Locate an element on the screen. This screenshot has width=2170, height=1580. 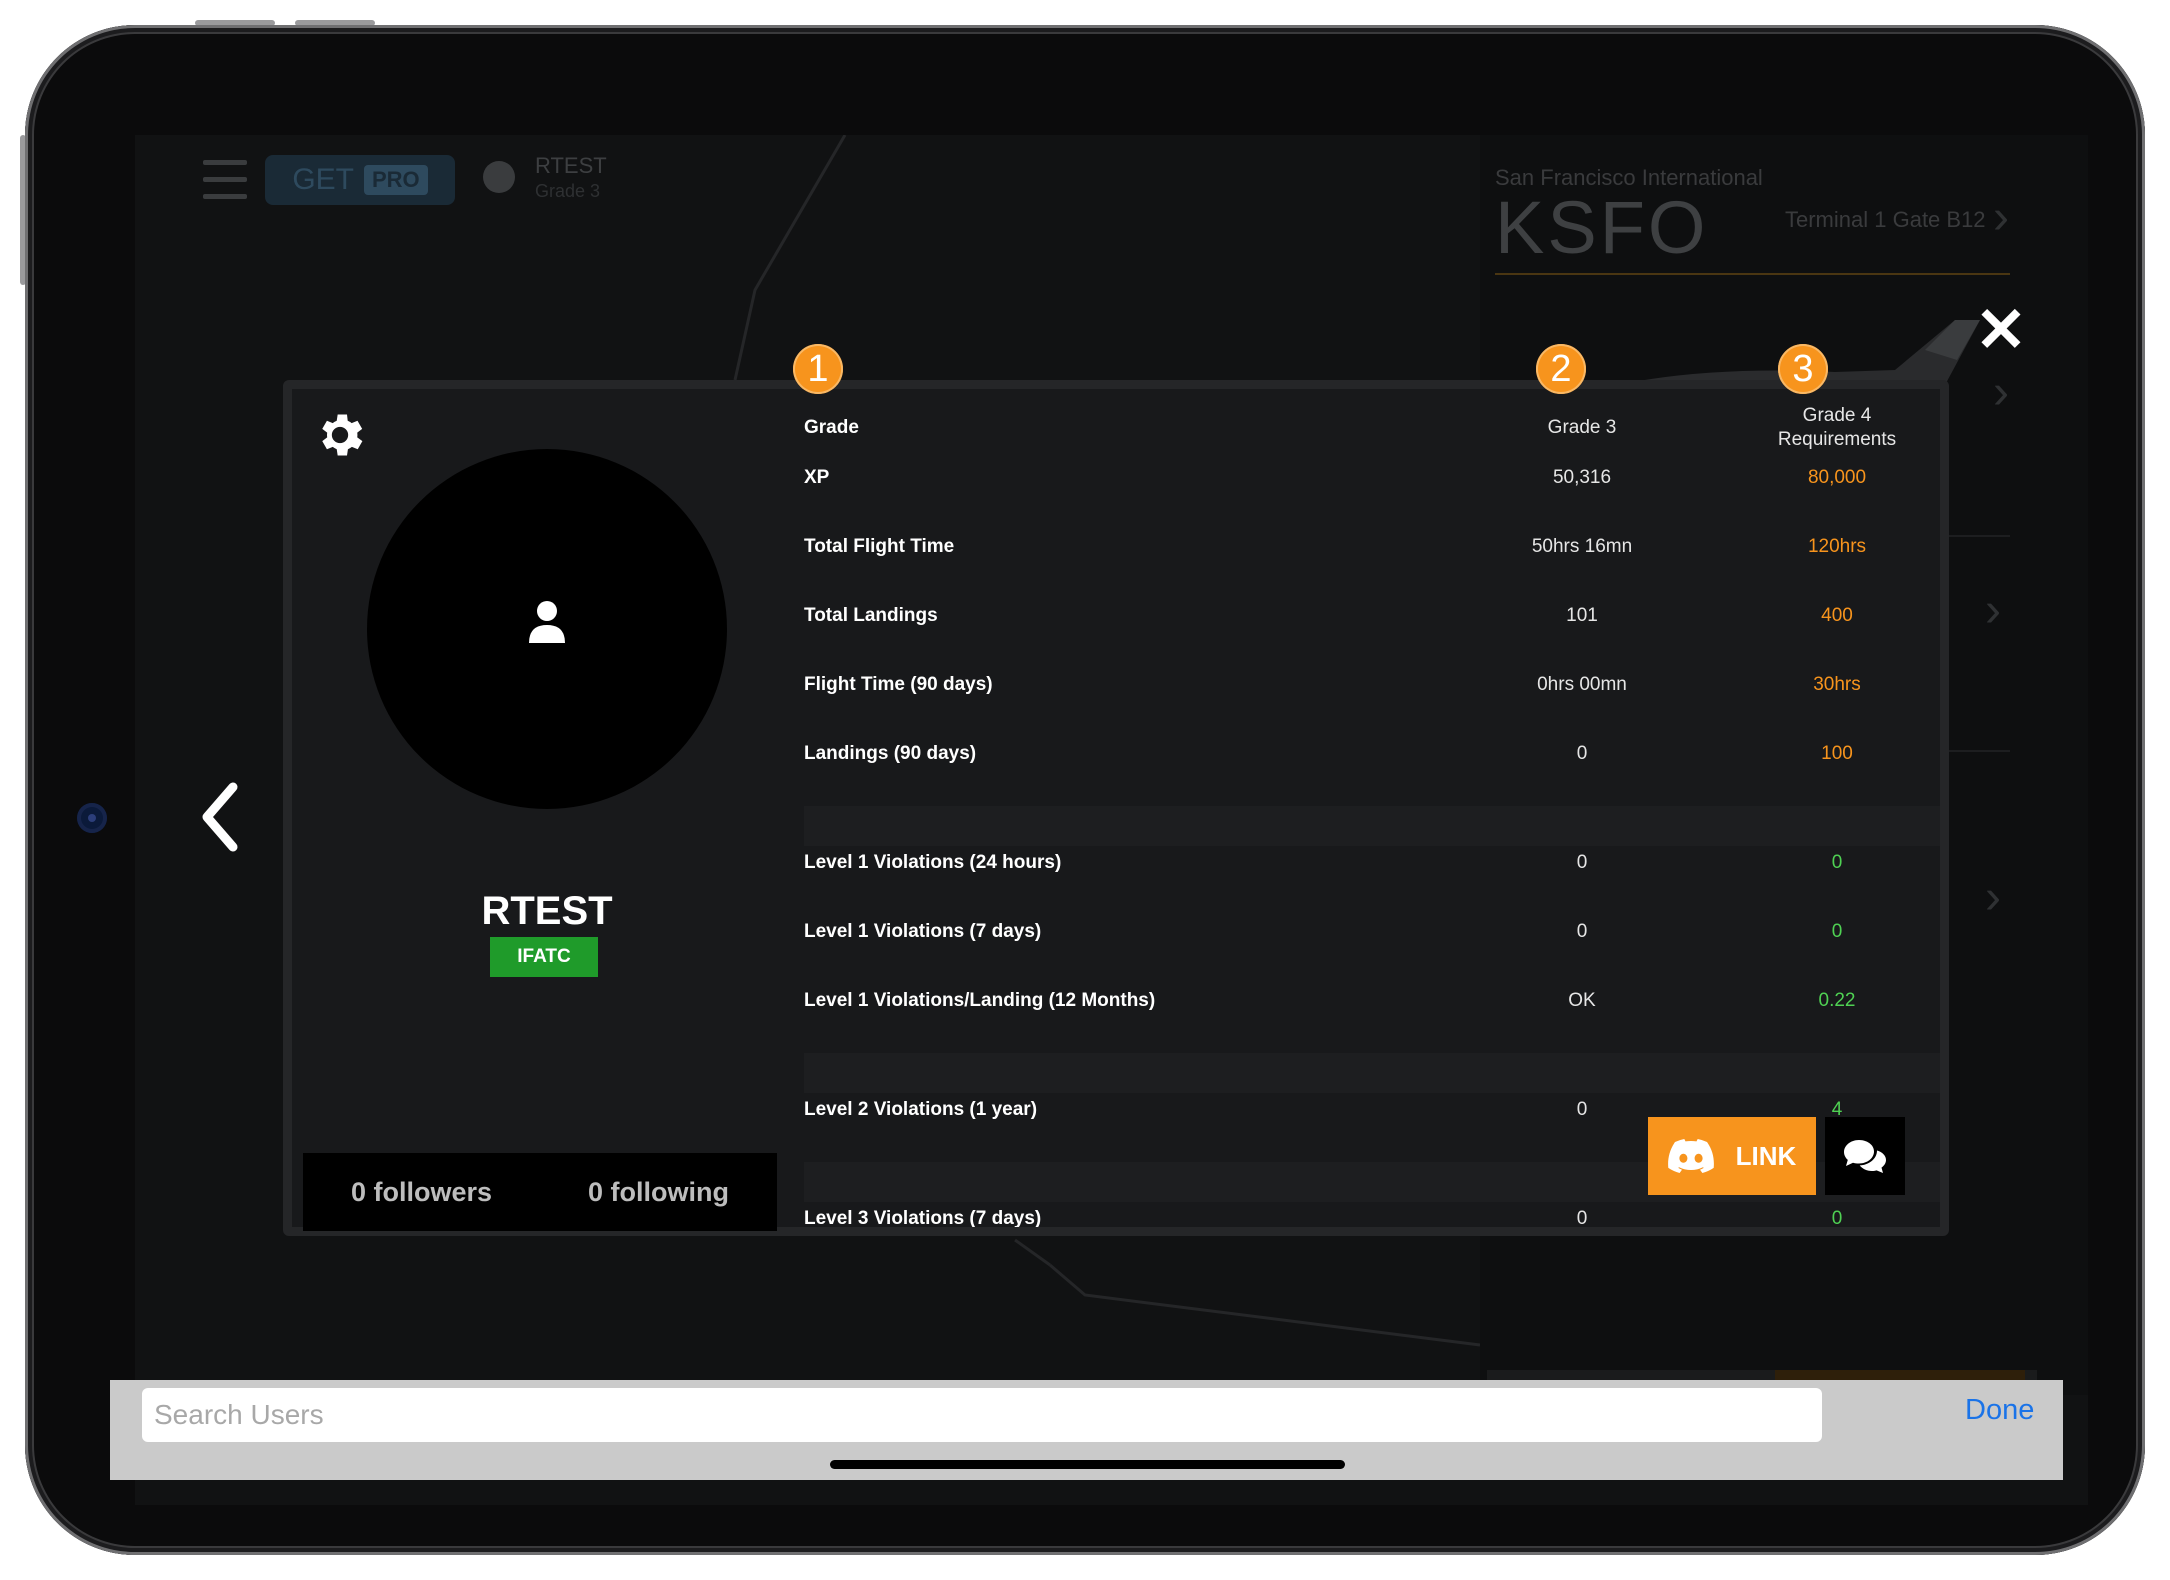
profile-username: RTEST is located at coordinates (547, 911).